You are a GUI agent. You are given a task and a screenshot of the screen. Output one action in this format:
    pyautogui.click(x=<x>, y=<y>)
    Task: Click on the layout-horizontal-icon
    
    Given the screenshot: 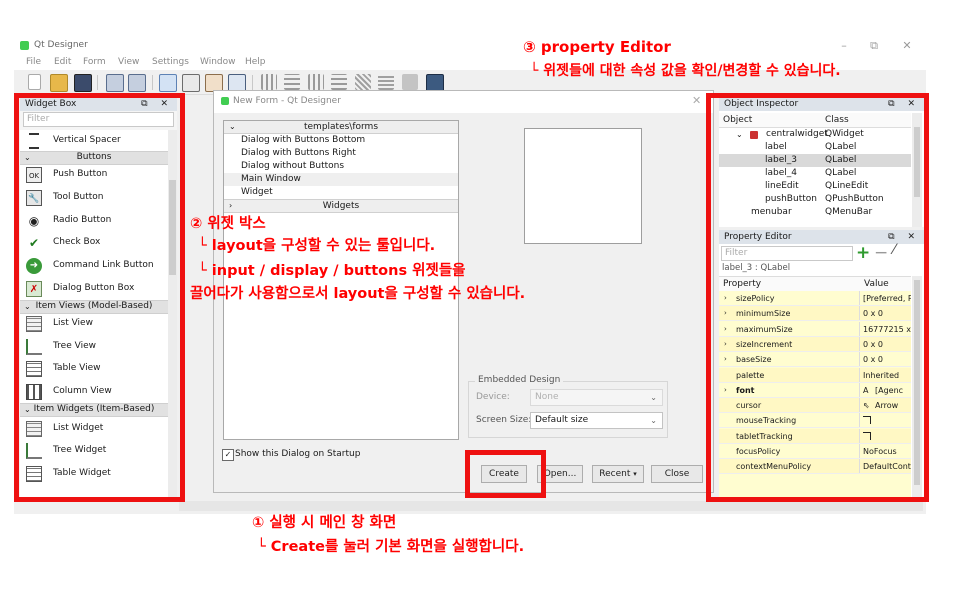 What is the action you would take?
    pyautogui.click(x=269, y=82)
    